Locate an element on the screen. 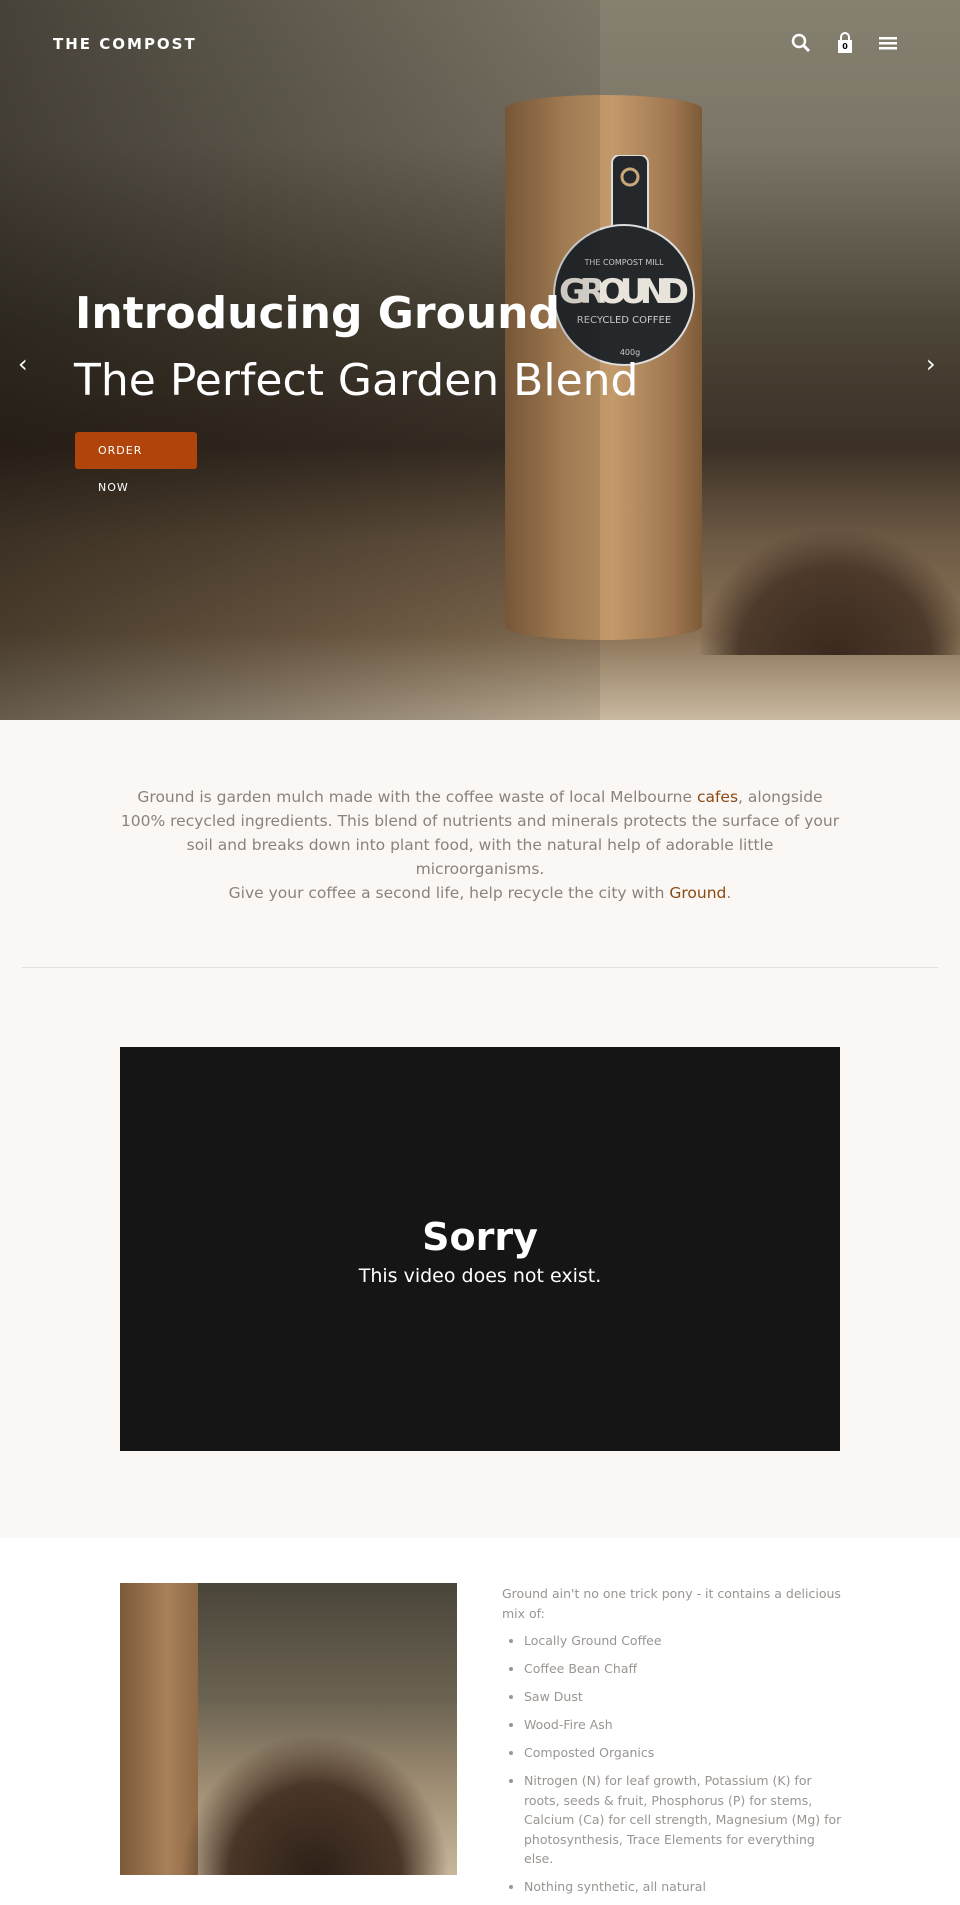 The image size is (960, 1905). divider is located at coordinates (480, 967).